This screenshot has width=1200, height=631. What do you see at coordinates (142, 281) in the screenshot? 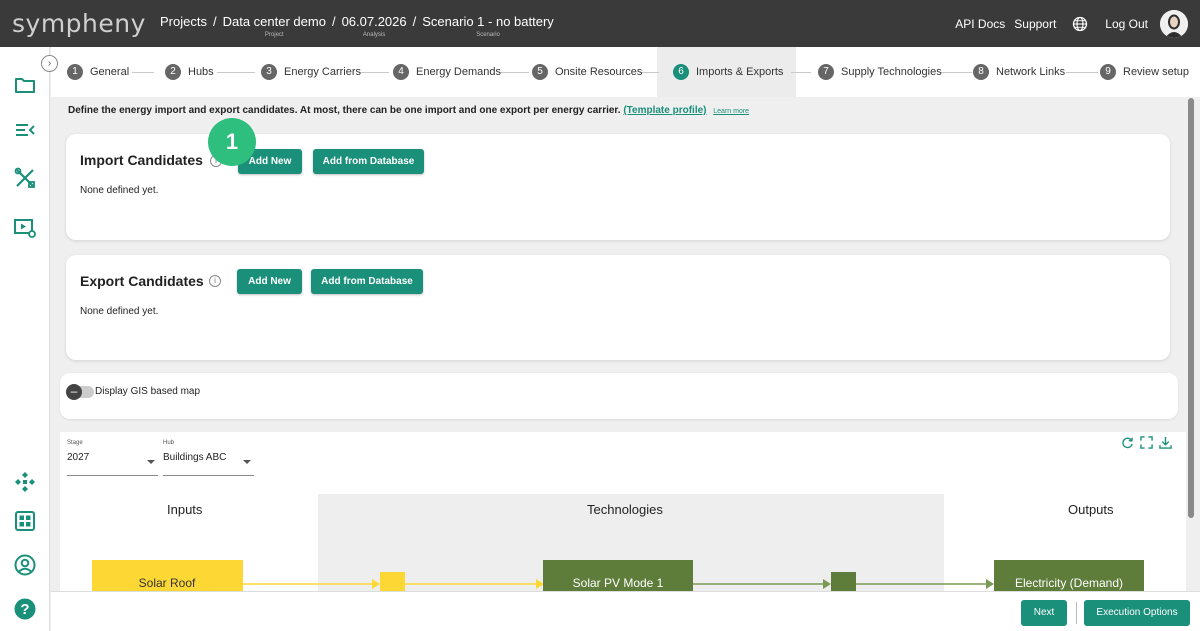
I see `export-candidates-title: Export Candidates` at bounding box center [142, 281].